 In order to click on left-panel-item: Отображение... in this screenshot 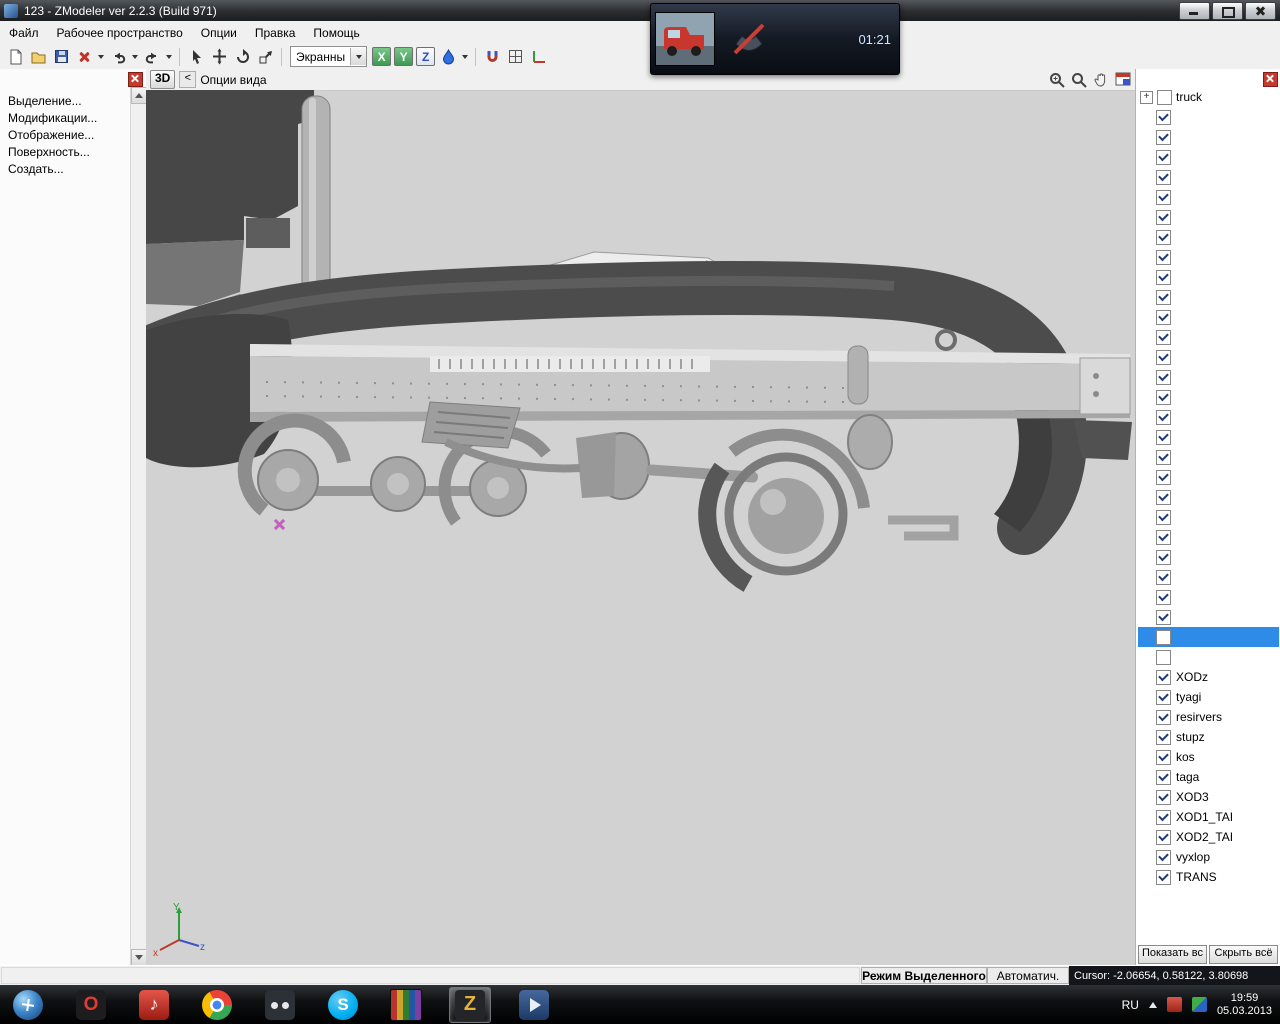, I will do `click(77, 135)`.